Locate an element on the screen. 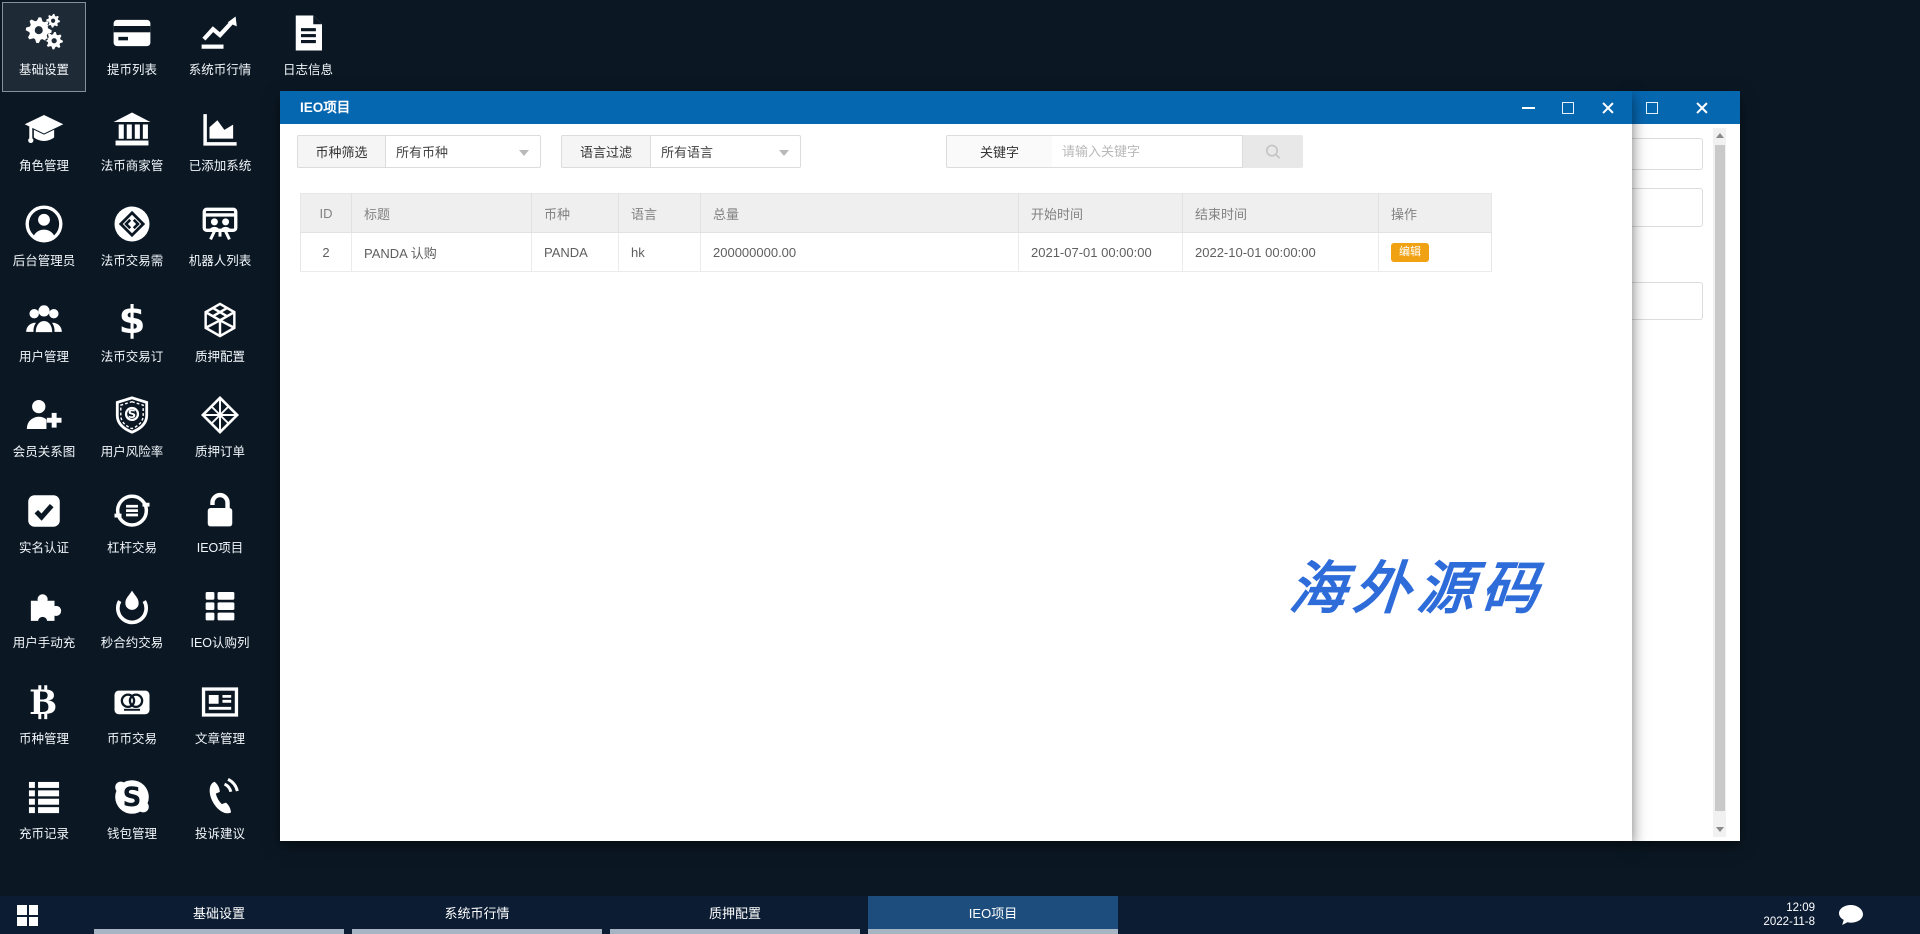  users-group-icon is located at coordinates (44, 320).